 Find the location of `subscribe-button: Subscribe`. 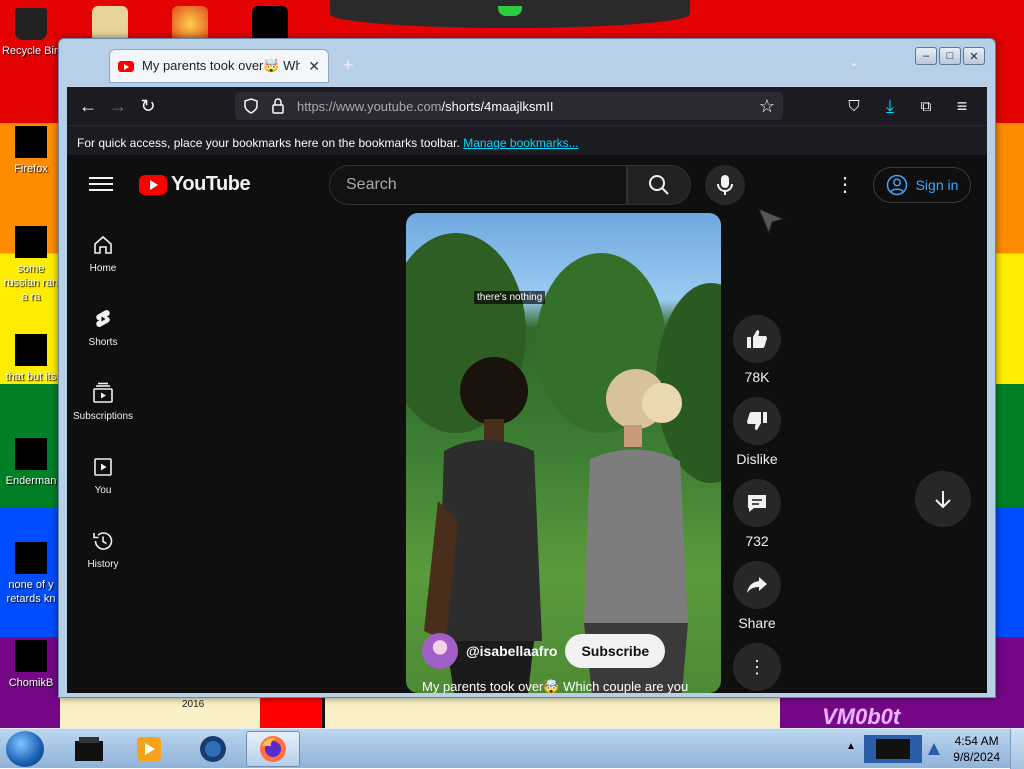

subscribe-button: Subscribe is located at coordinates (615, 651).